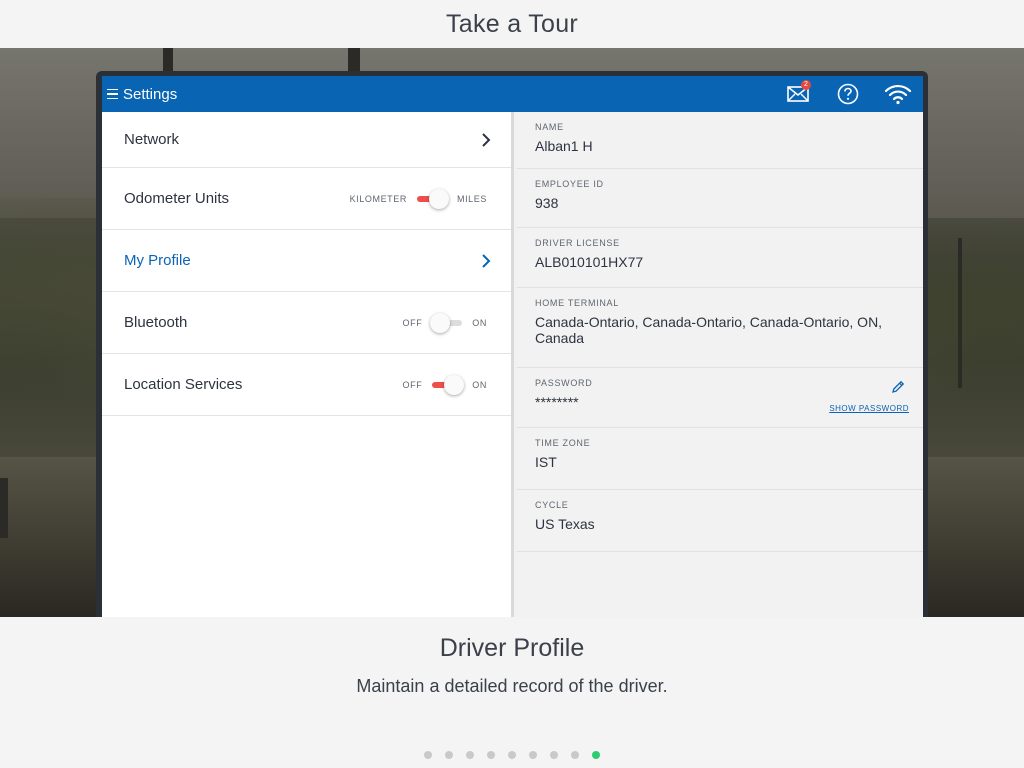 The width and height of the screenshot is (1024, 768). What do you see at coordinates (432, 198) in the screenshot?
I see `odometer-toggle` at bounding box center [432, 198].